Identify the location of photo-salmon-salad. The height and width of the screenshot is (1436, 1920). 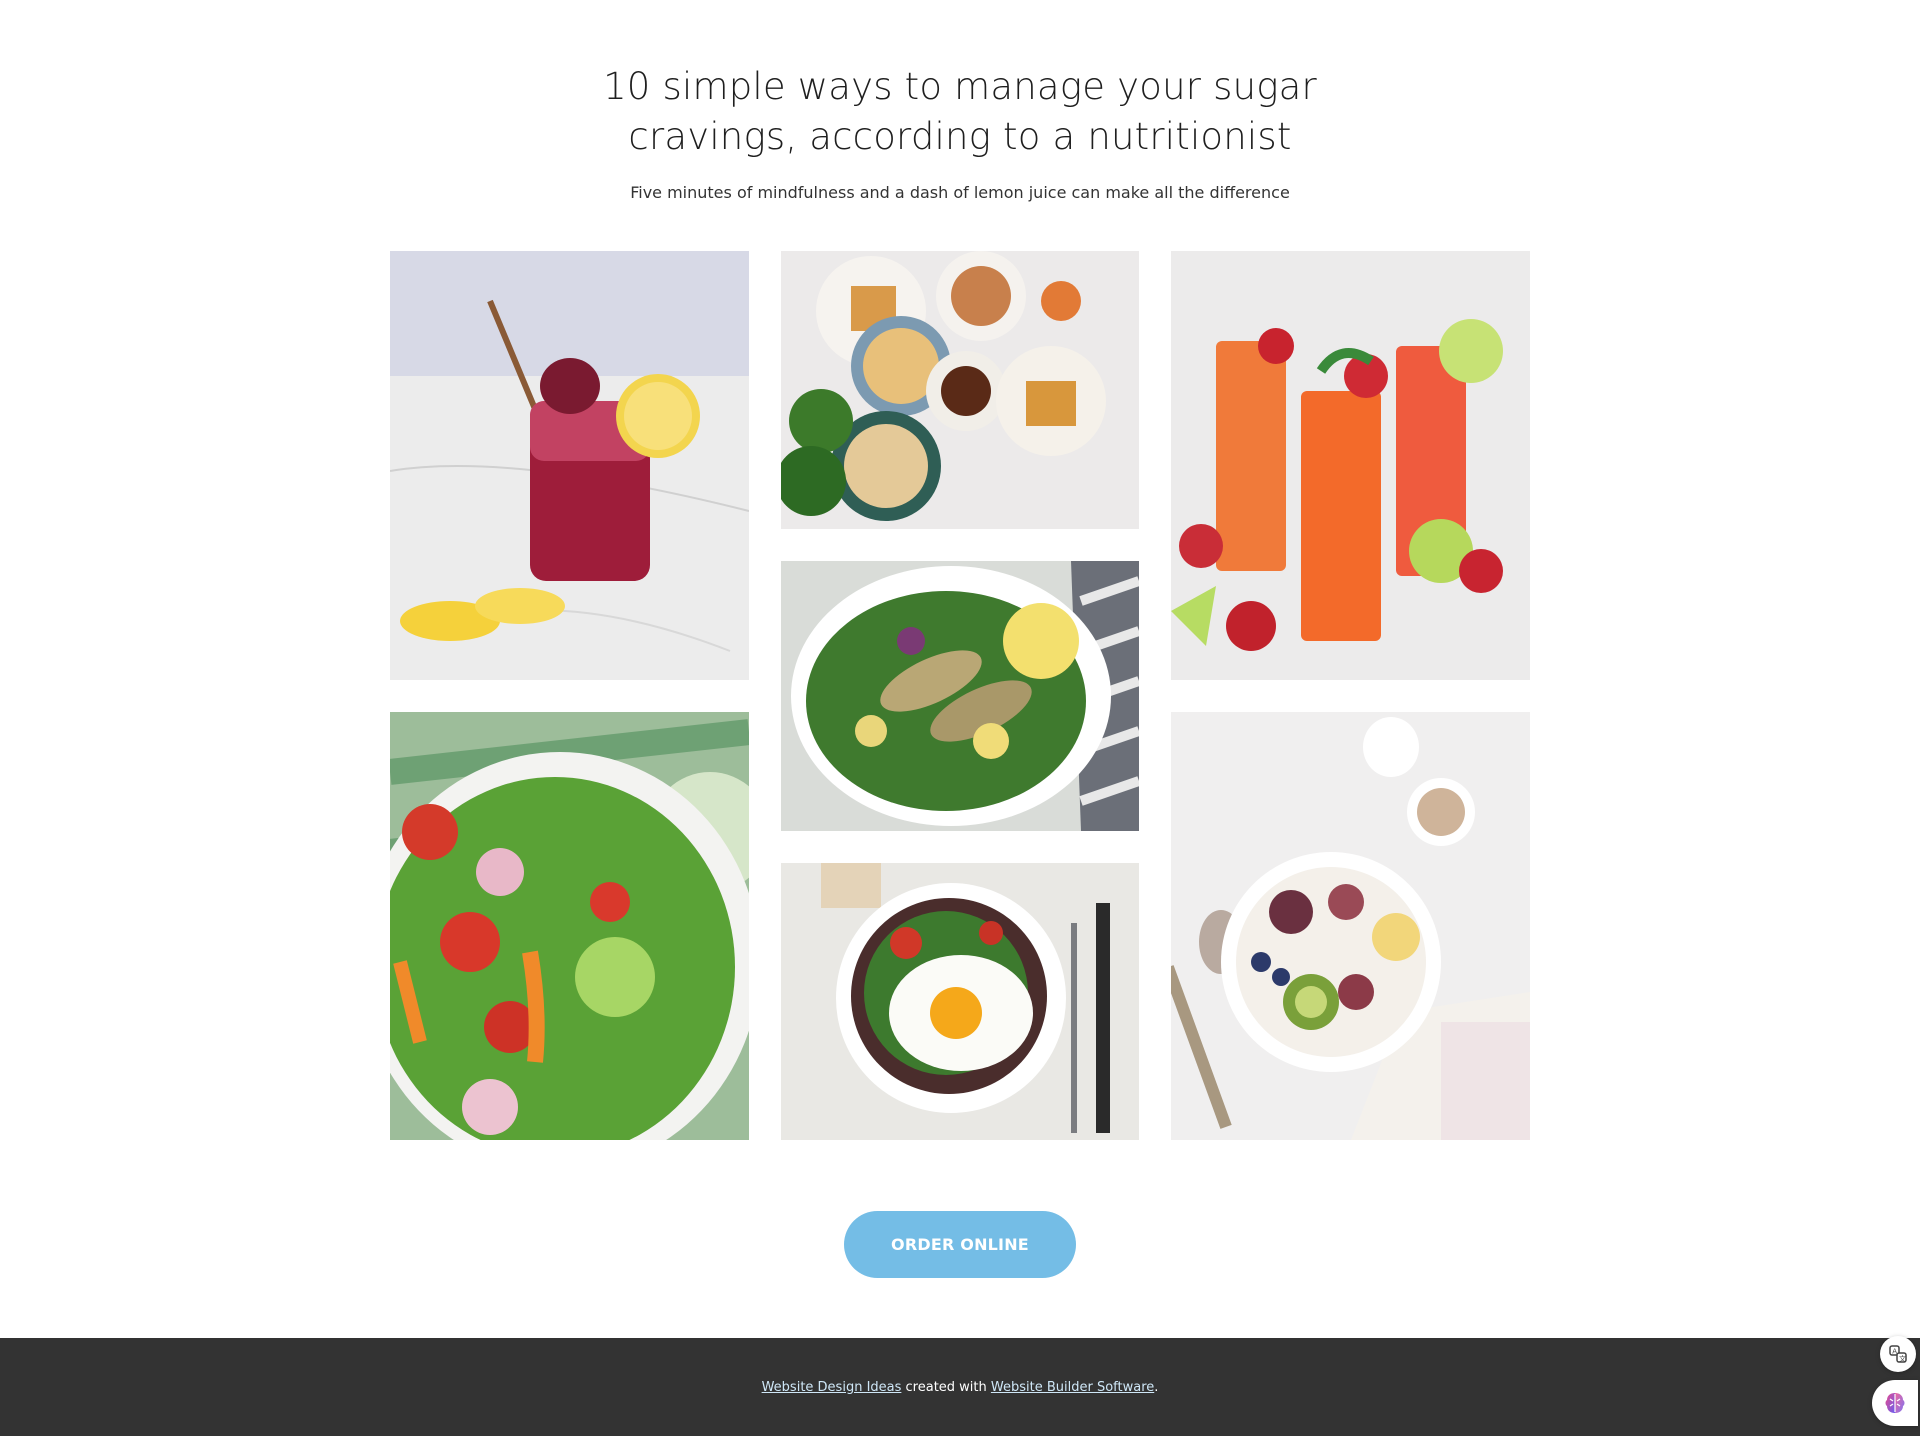
(960, 696).